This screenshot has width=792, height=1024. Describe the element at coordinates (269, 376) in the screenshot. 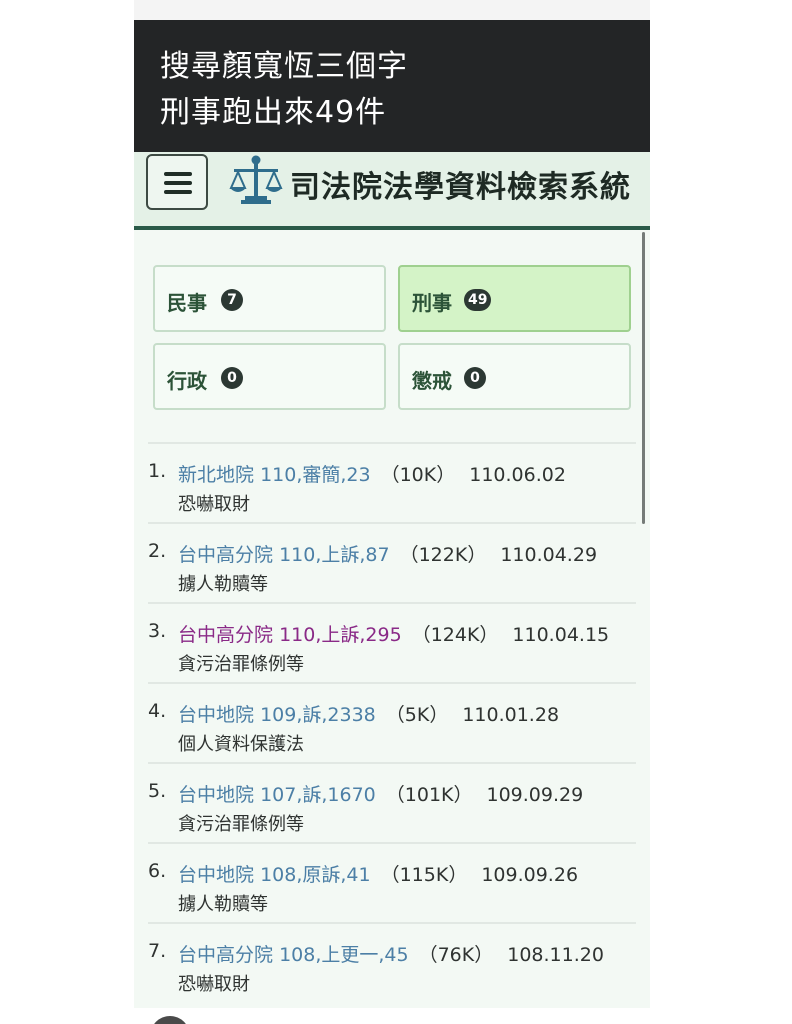

I see `category-administrative: 行政 0` at that location.